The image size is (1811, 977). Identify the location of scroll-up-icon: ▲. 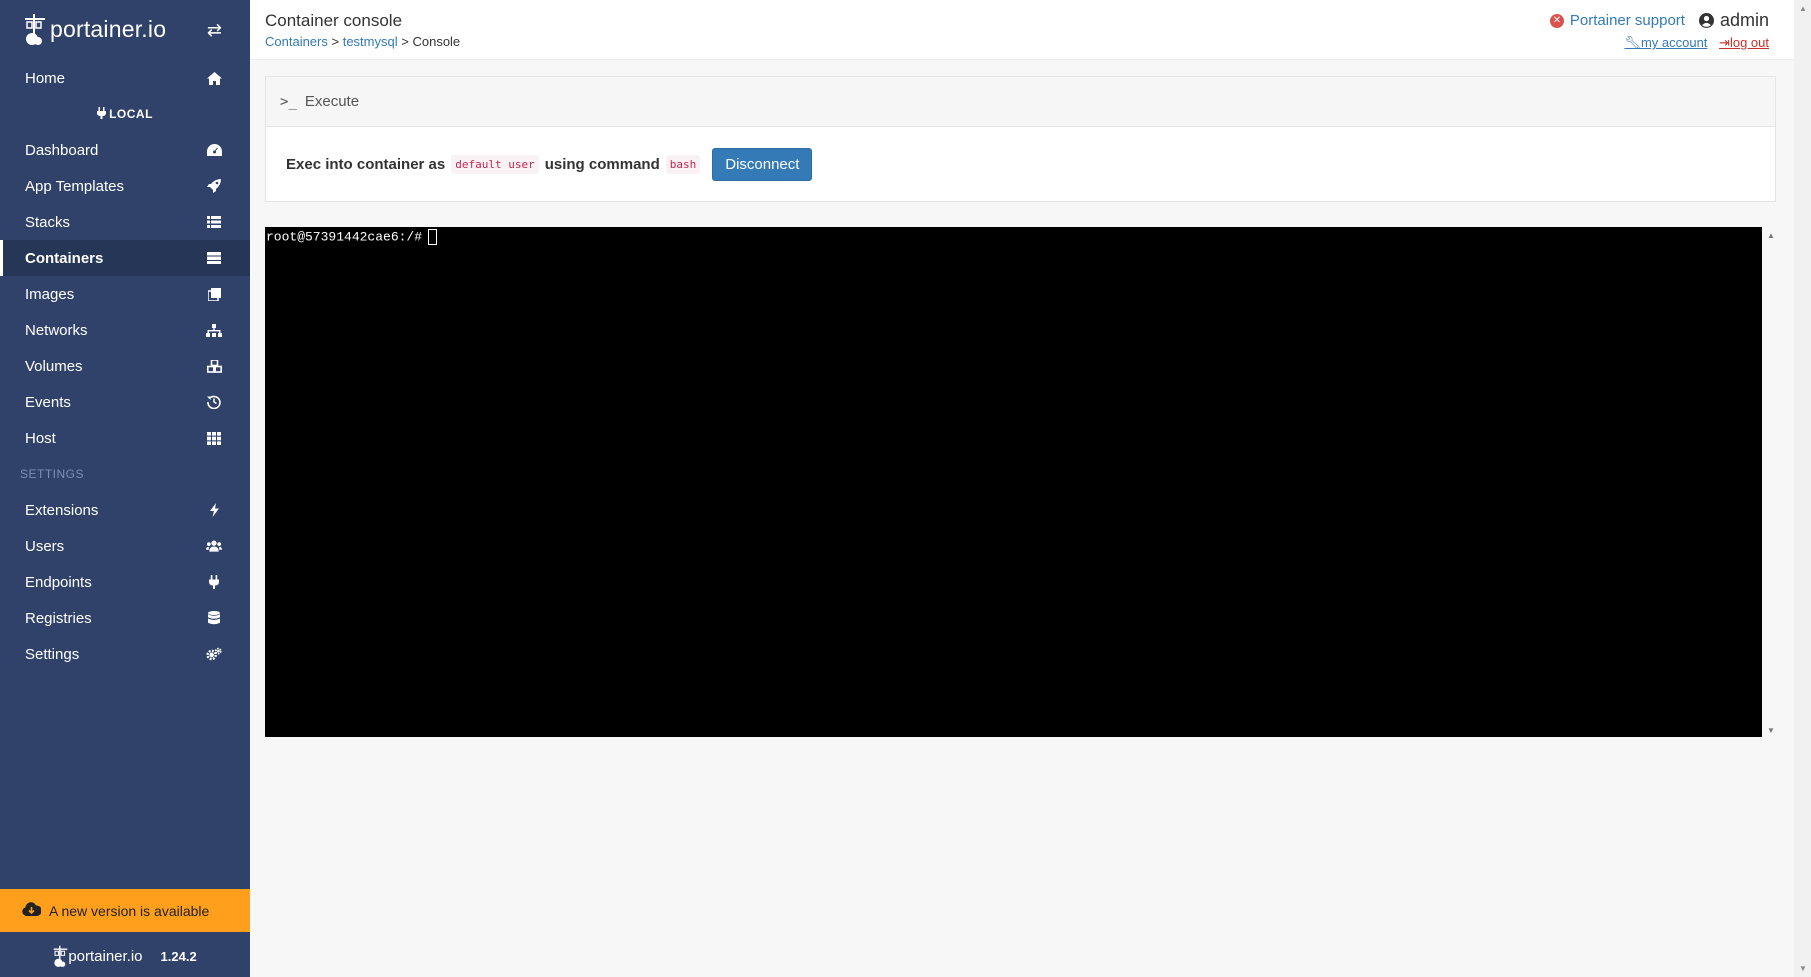
(1771, 235).